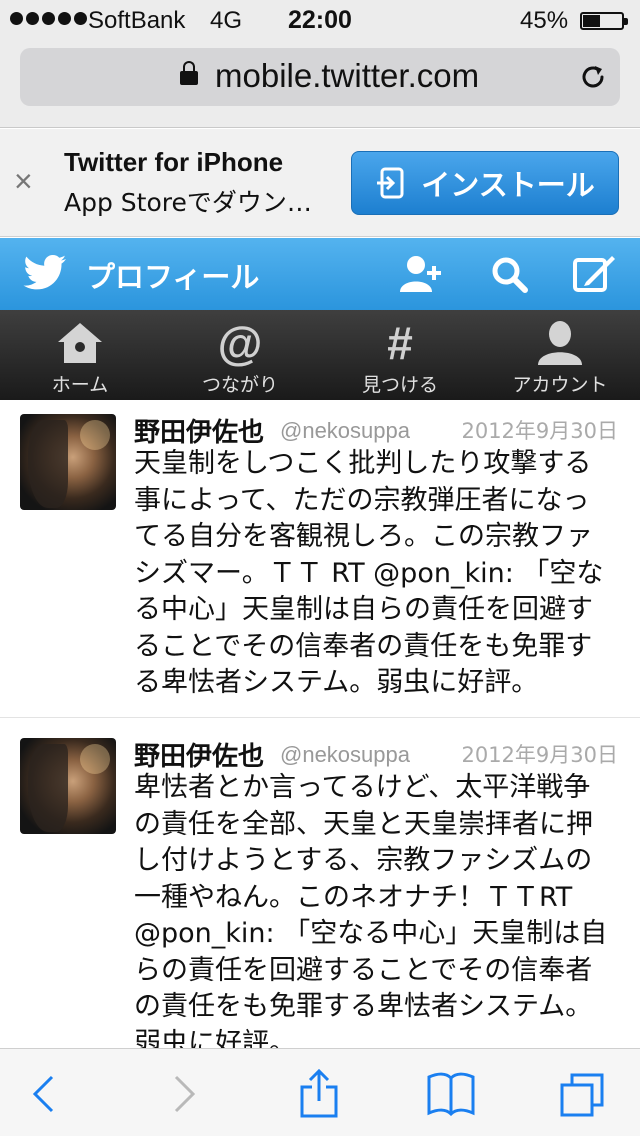 This screenshot has width=640, height=1136. What do you see at coordinates (362, 787) in the screenshot?
I see `tweet-line: 卑怯者とか言ってるけど、太平洋戦争` at bounding box center [362, 787].